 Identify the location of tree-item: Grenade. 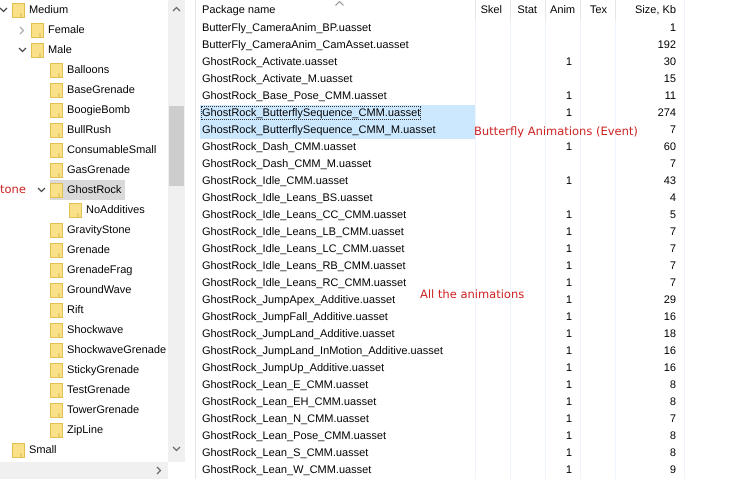
(82, 250).